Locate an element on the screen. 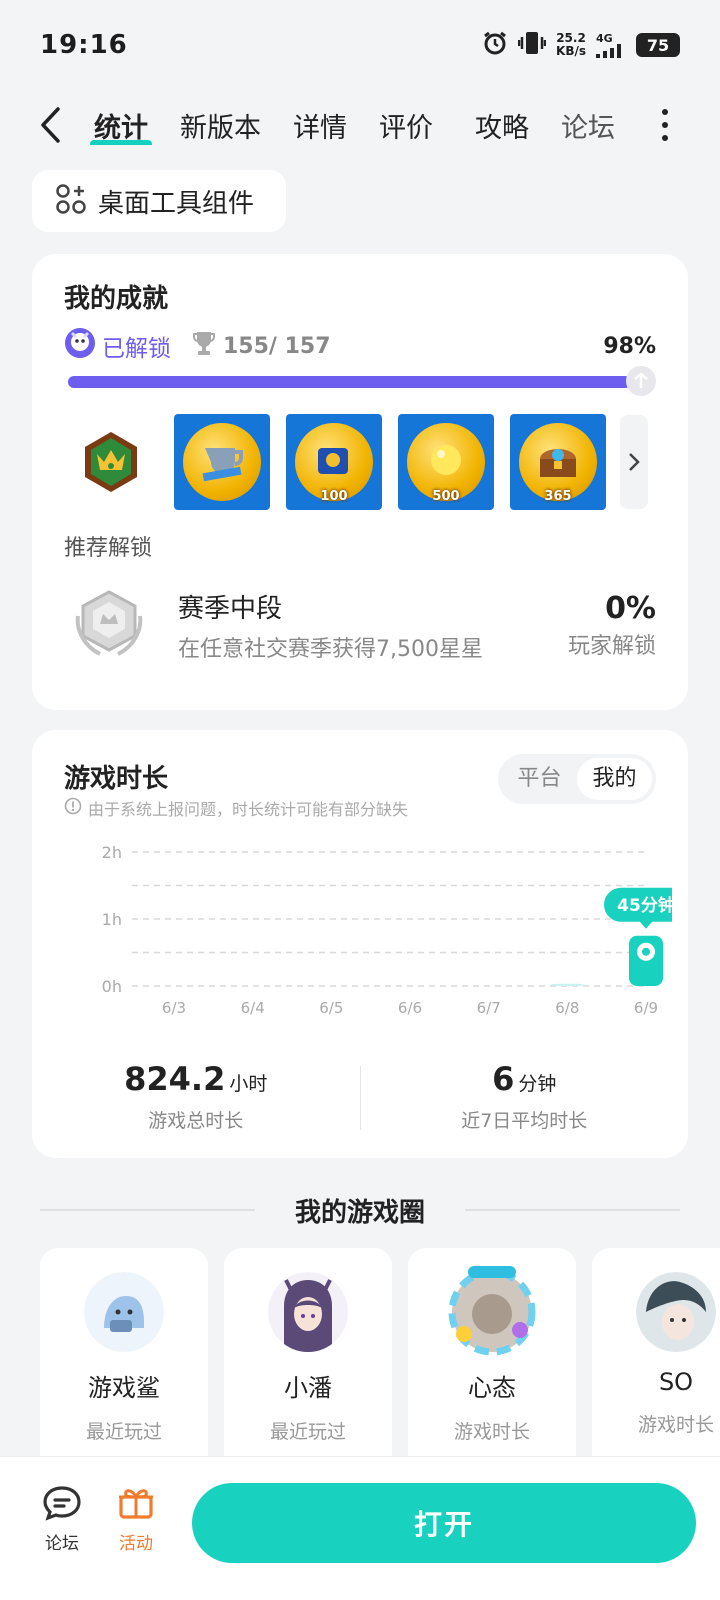  unlocked-indicator: 已解锁 is located at coordinates (117, 346).